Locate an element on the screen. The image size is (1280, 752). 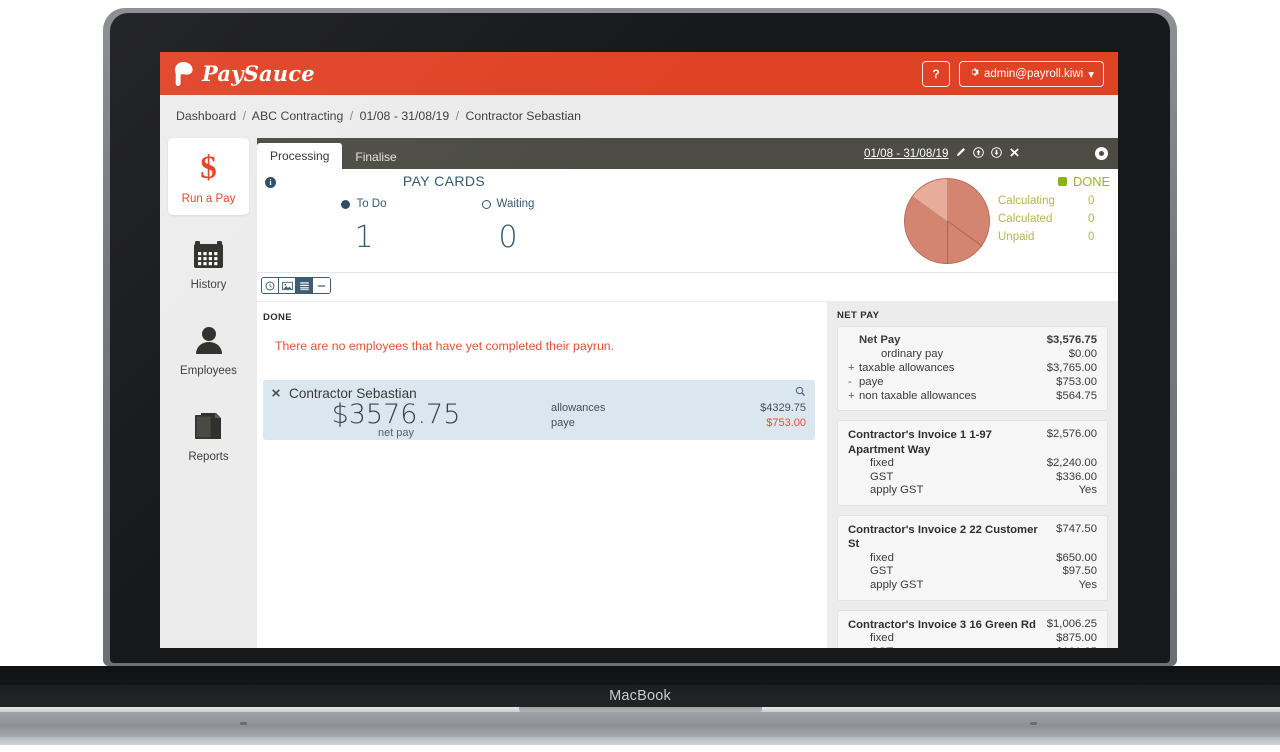
invoice-total: $1,006.25 is located at coordinates (1071, 624).